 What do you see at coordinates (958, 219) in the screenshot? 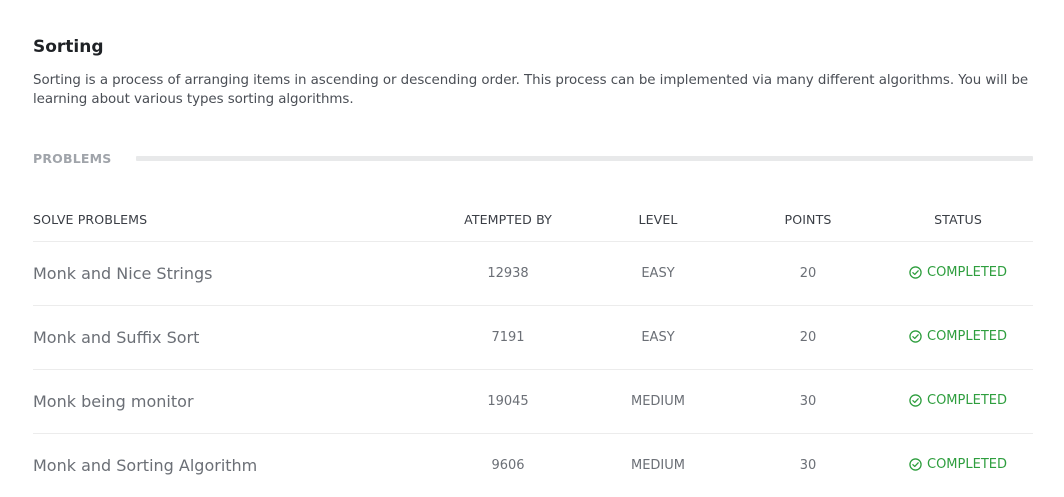
I see `header-status: STATUS` at bounding box center [958, 219].